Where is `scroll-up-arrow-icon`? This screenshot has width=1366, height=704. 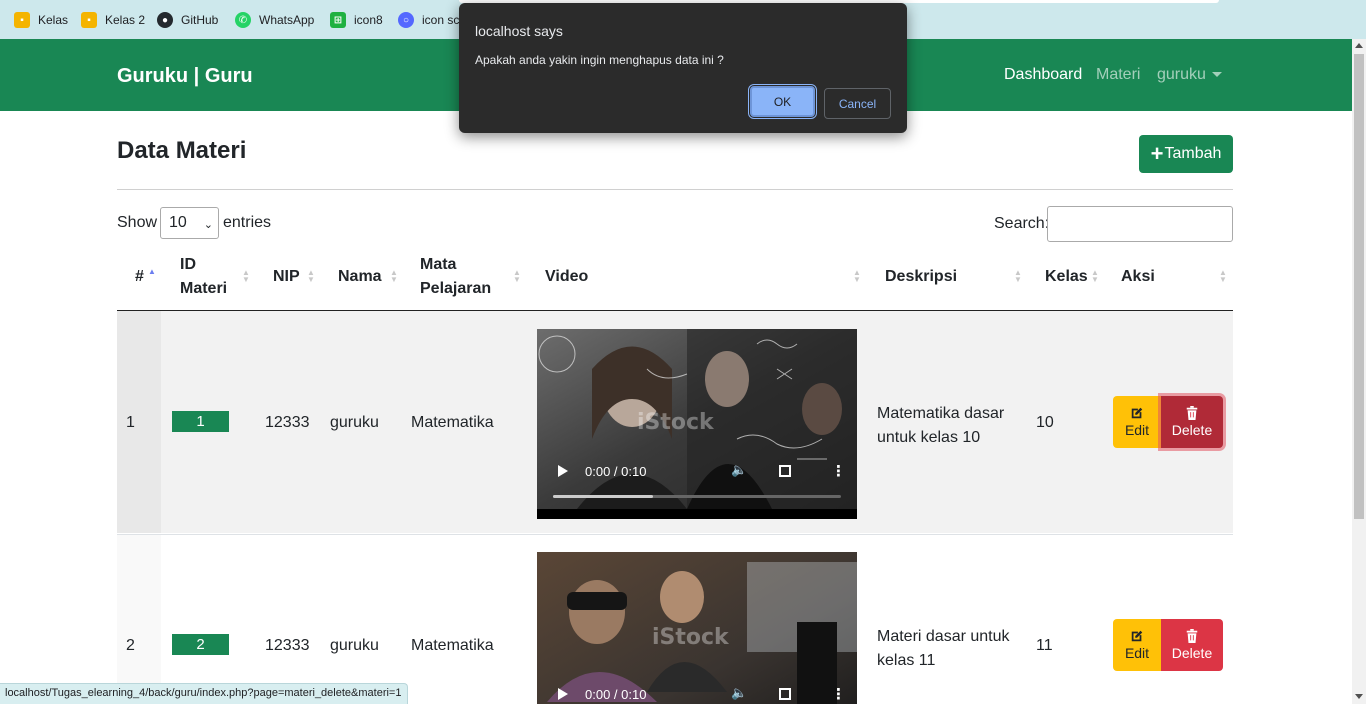 scroll-up-arrow-icon is located at coordinates (1359, 45).